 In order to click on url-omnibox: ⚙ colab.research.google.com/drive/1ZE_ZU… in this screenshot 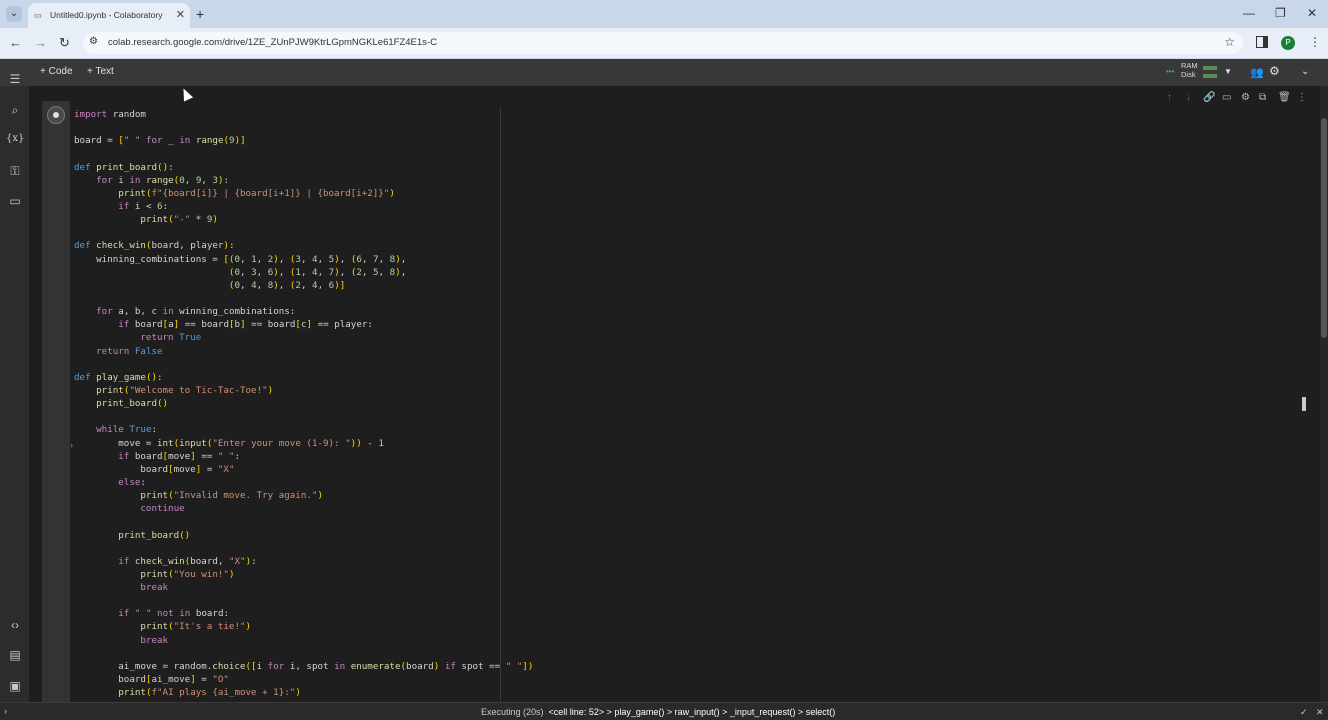, I will do `click(663, 43)`.